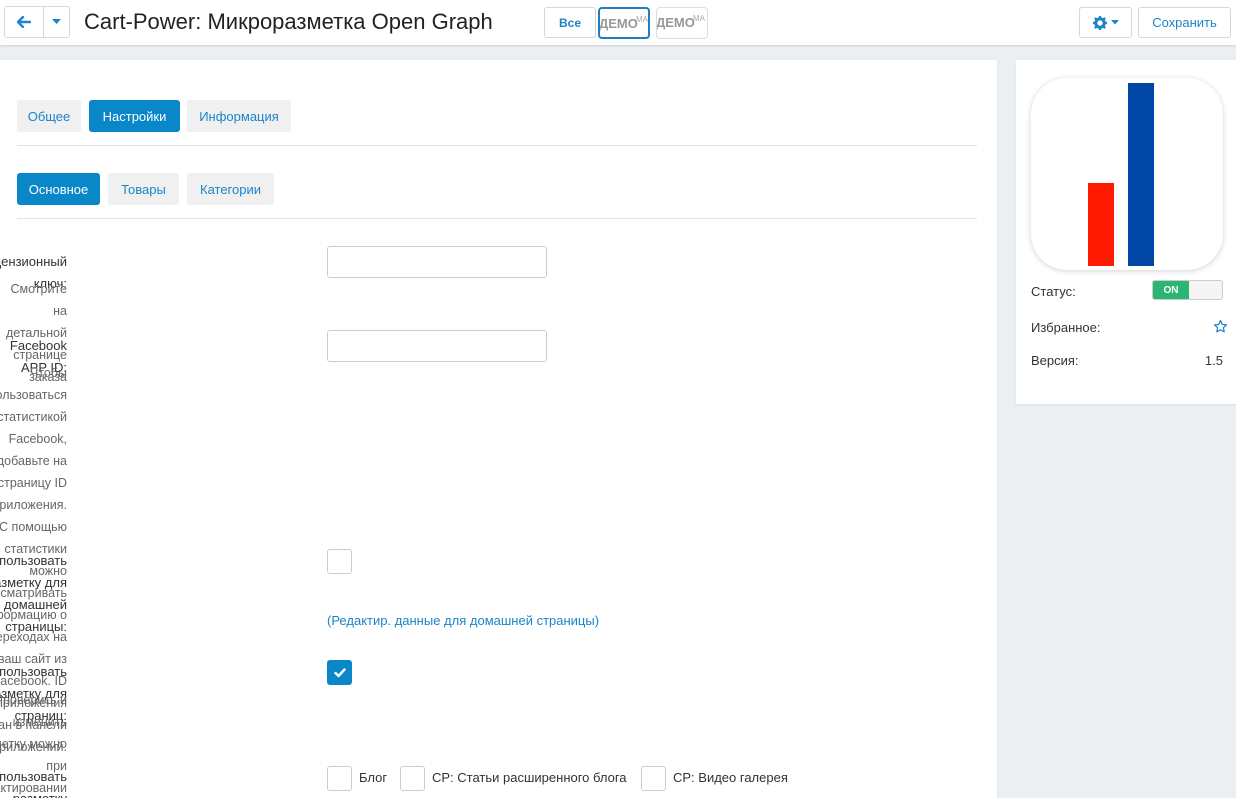 Image resolution: width=1236 pixels, height=798 pixels. I want to click on home-markup-checkbox, so click(339, 561).